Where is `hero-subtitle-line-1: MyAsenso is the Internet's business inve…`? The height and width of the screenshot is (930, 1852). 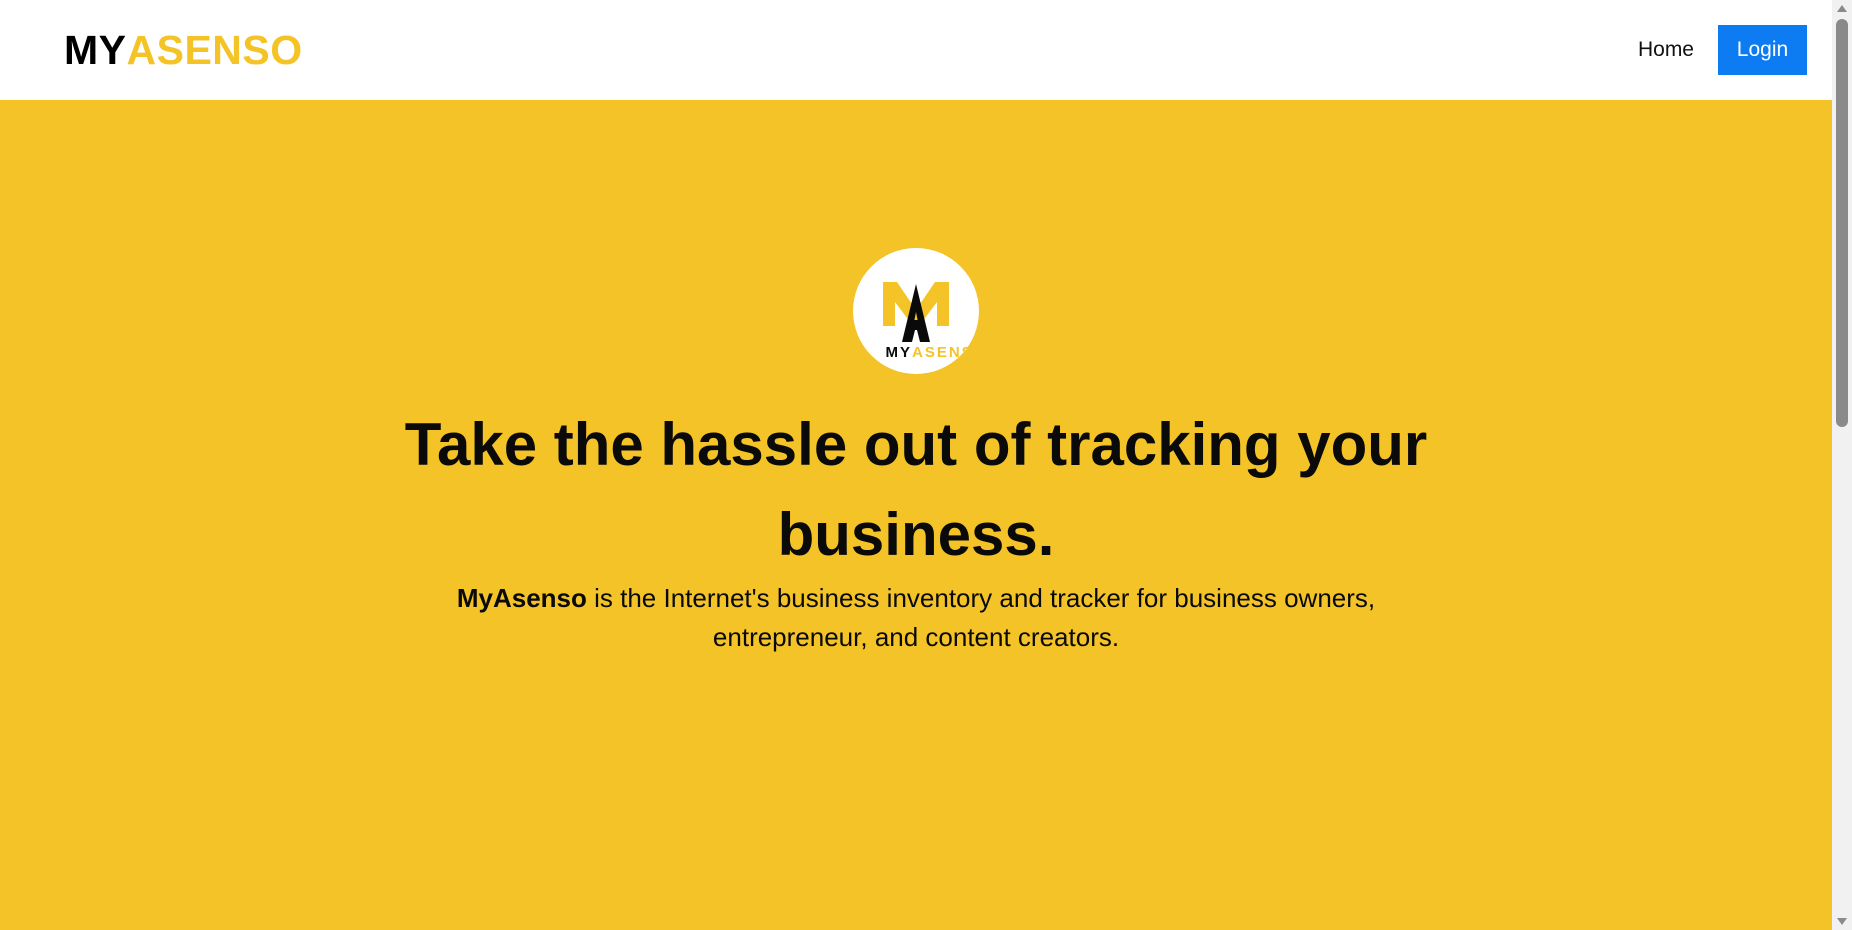 hero-subtitle-line-1: MyAsenso is the Internet's business inve… is located at coordinates (916, 598).